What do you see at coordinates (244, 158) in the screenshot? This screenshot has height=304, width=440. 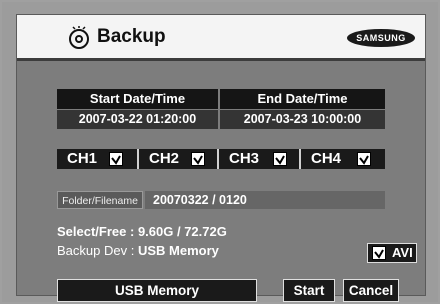 I see `channel-label: CH3` at bounding box center [244, 158].